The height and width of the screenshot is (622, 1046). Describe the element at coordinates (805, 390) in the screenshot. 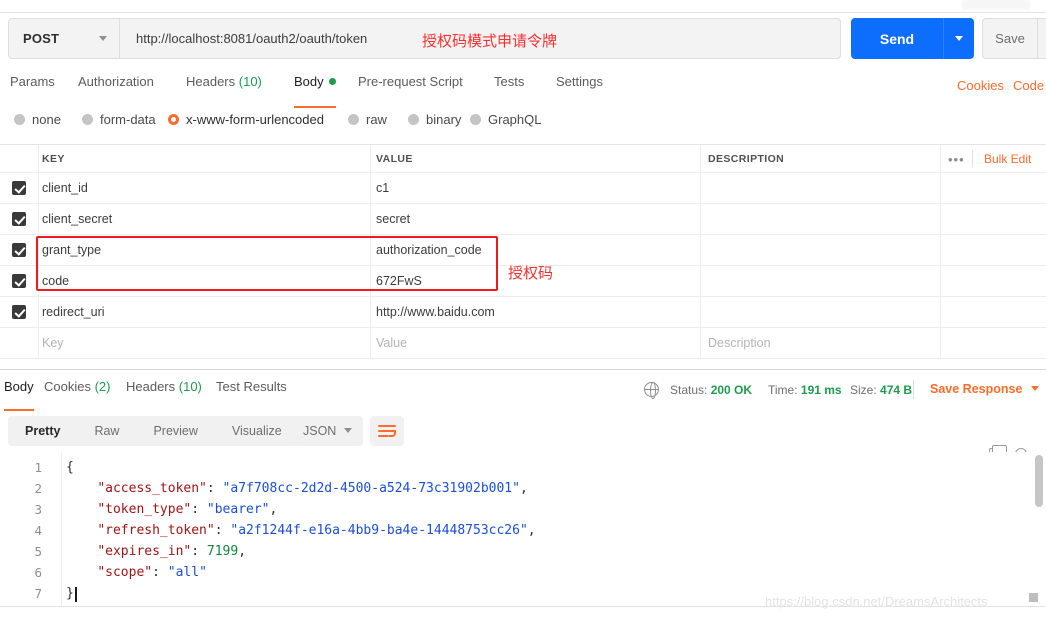

I see `time-indicator: Time: 191 ms` at that location.